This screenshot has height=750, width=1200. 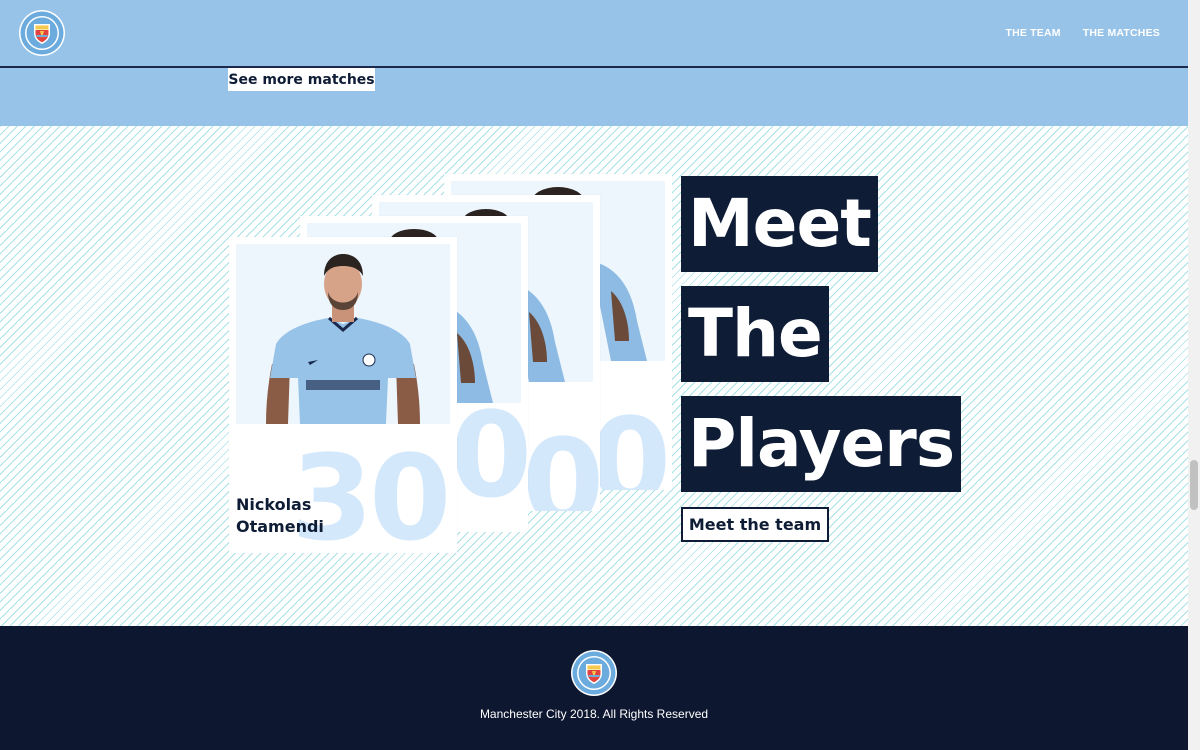 What do you see at coordinates (1194, 485) in the screenshot?
I see `scrollbar-thumb` at bounding box center [1194, 485].